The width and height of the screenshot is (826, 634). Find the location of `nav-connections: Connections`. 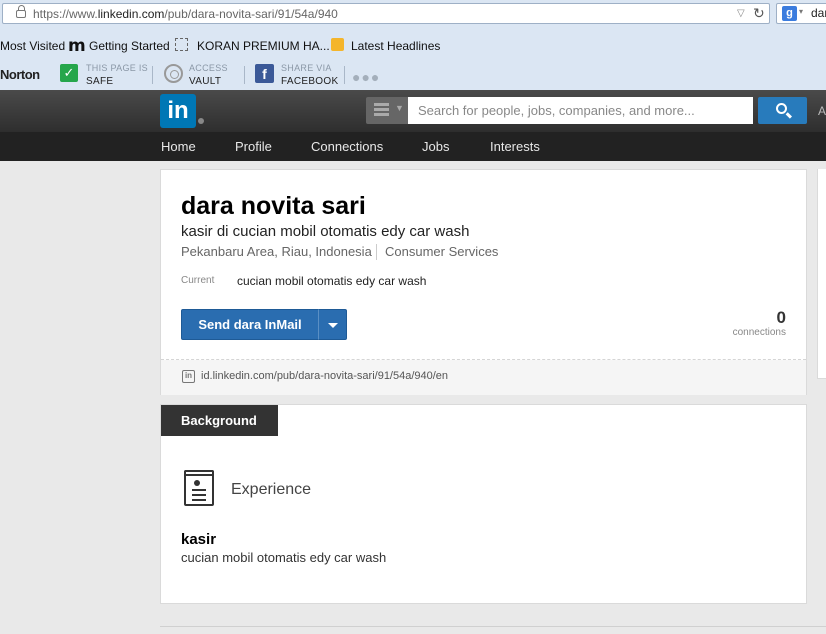

nav-connections: Connections is located at coordinates (347, 146).